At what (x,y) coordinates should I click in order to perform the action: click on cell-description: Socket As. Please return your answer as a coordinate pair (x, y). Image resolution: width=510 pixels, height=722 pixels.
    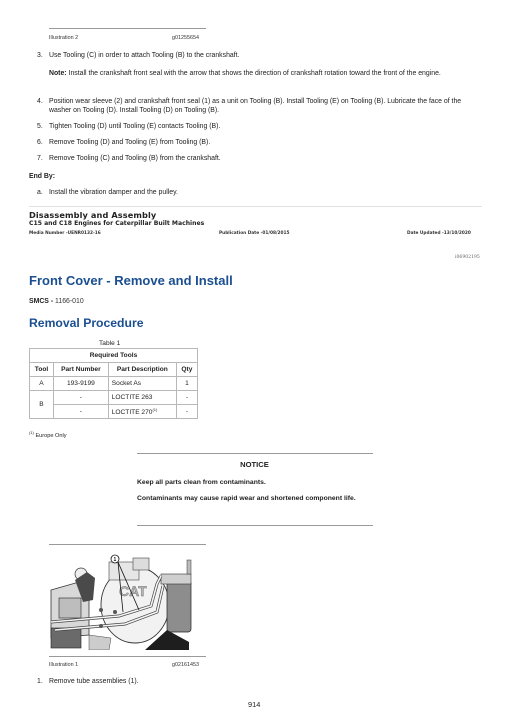
    Looking at the image, I should click on (142, 383).